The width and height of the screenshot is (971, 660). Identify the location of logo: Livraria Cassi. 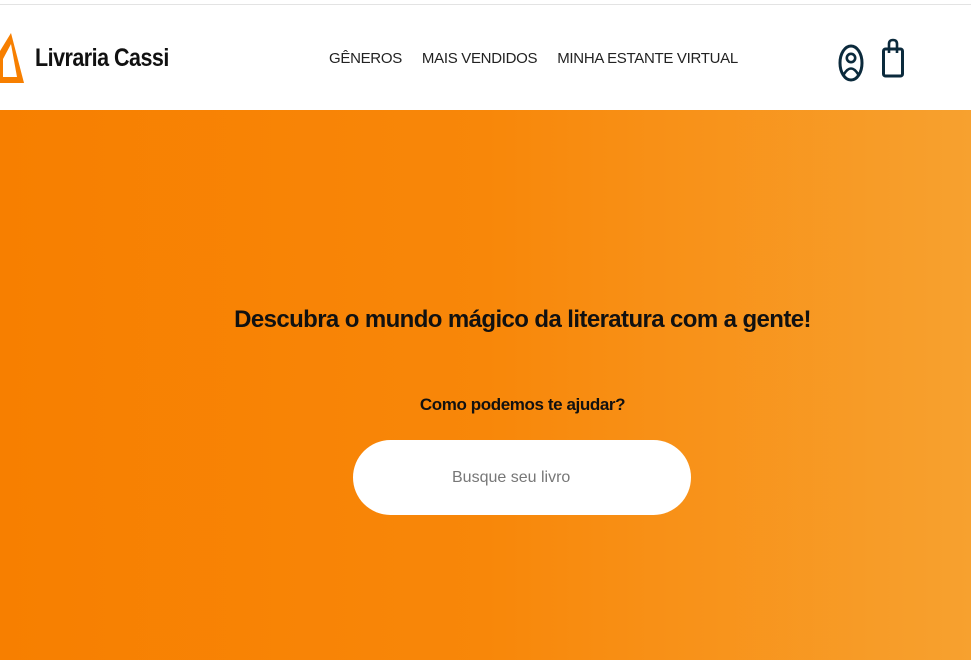
(95, 58).